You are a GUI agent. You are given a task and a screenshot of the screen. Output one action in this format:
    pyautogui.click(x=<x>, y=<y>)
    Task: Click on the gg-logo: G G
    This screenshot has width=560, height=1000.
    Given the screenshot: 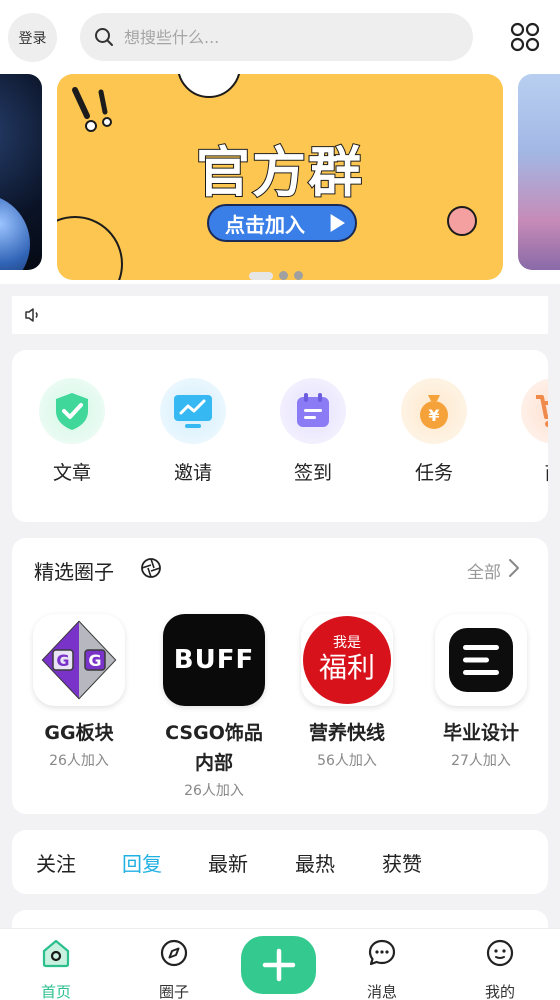 What is the action you would take?
    pyautogui.click(x=79, y=660)
    